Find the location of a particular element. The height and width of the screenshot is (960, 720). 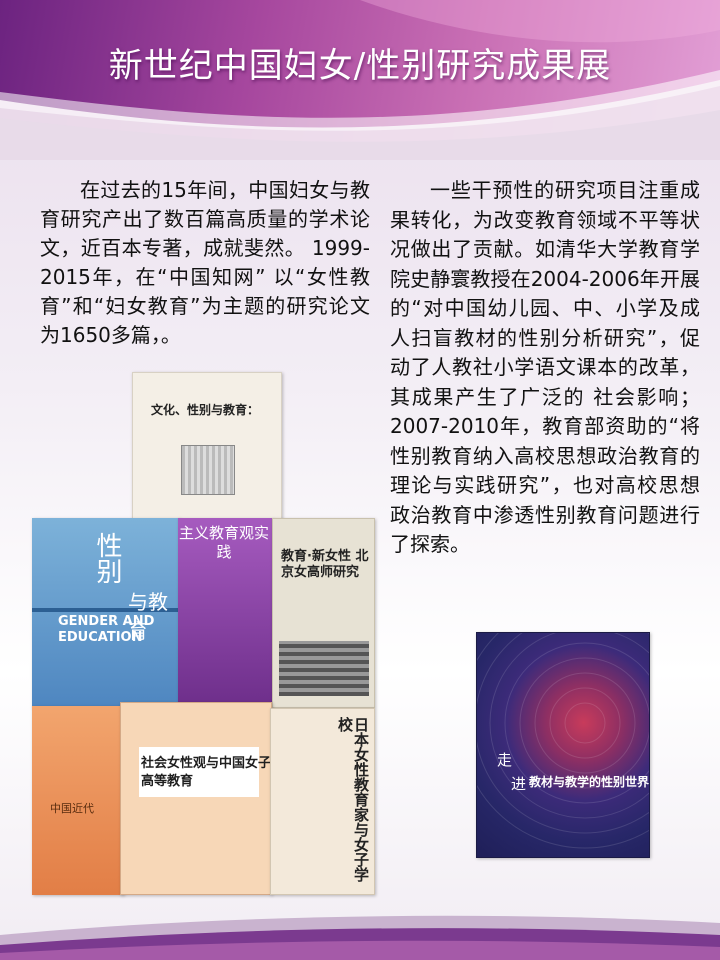

book-illustration is located at coordinates (208, 470).